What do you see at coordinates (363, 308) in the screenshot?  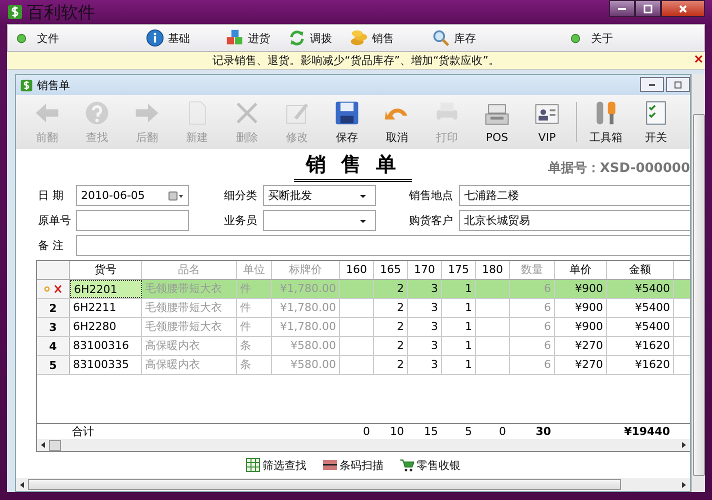 I see `table-row: 2 6H2211 毛领腰带短大衣 件 ¥1,780.00 2 3 1 6 ¥900 ¥5400` at bounding box center [363, 308].